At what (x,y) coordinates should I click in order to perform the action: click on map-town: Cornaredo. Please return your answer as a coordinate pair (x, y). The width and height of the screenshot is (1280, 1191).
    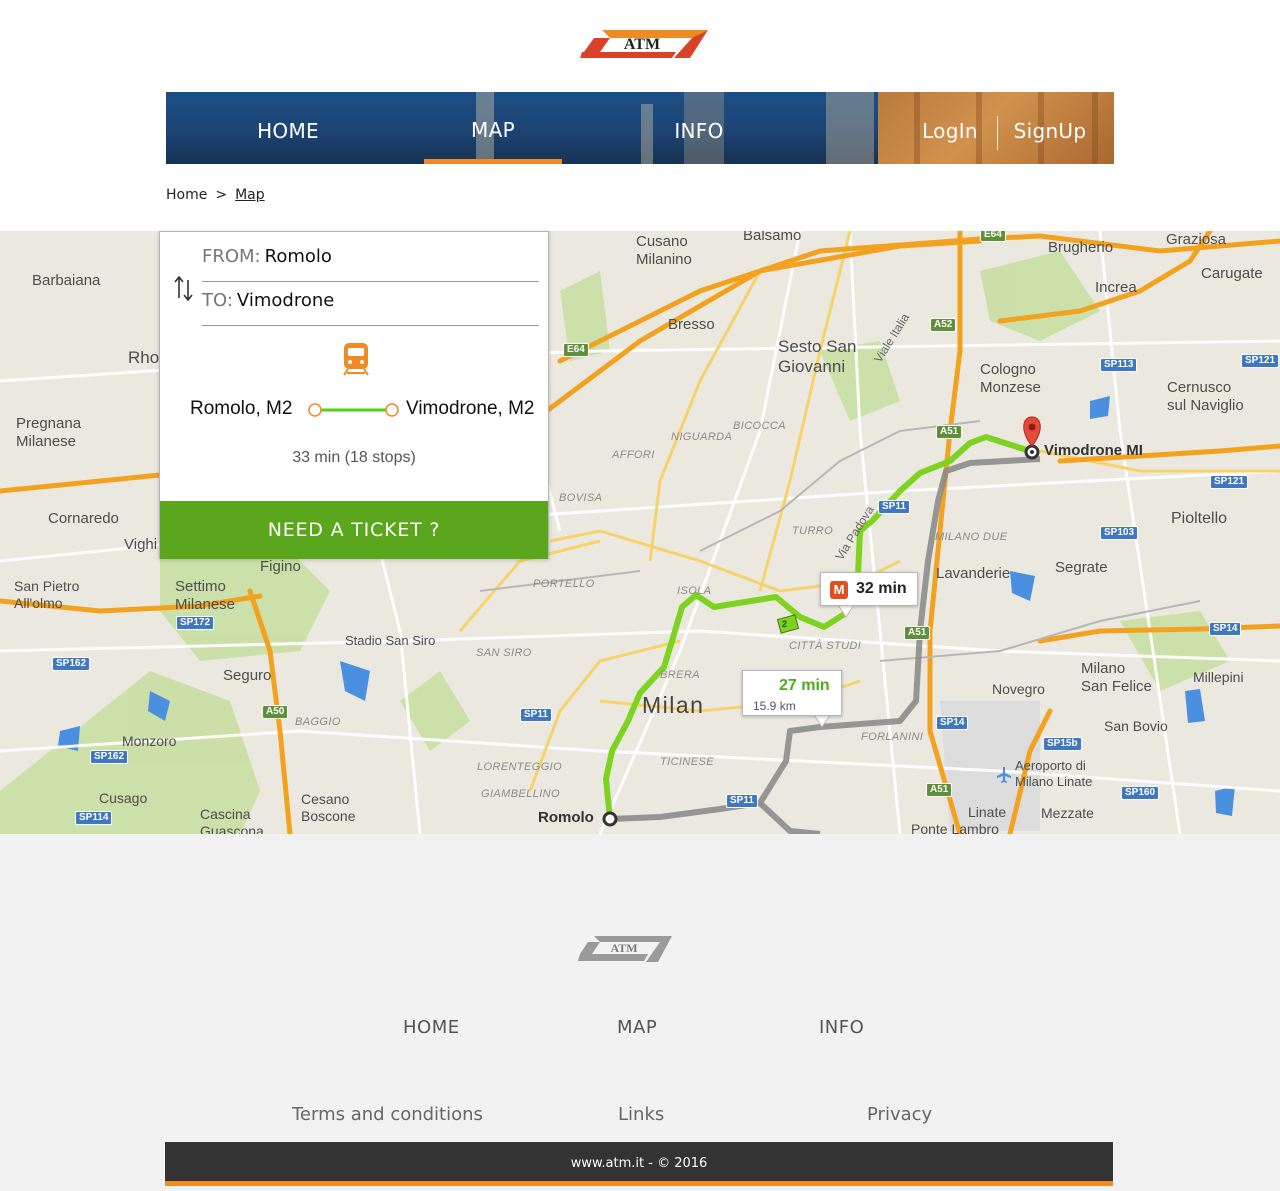
    Looking at the image, I should click on (83, 518).